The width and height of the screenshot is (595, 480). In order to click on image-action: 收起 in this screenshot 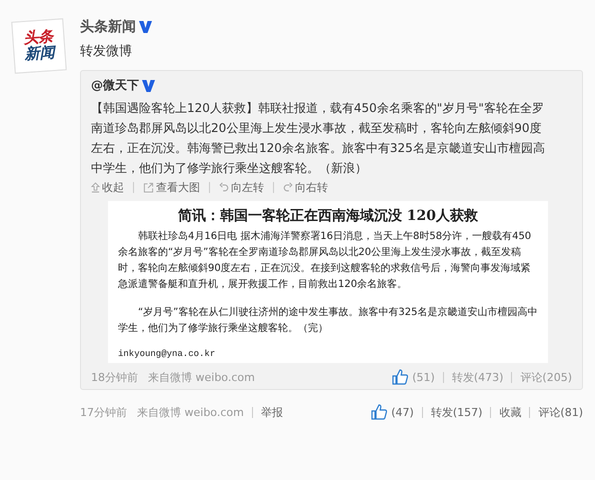, I will do `click(107, 187)`.